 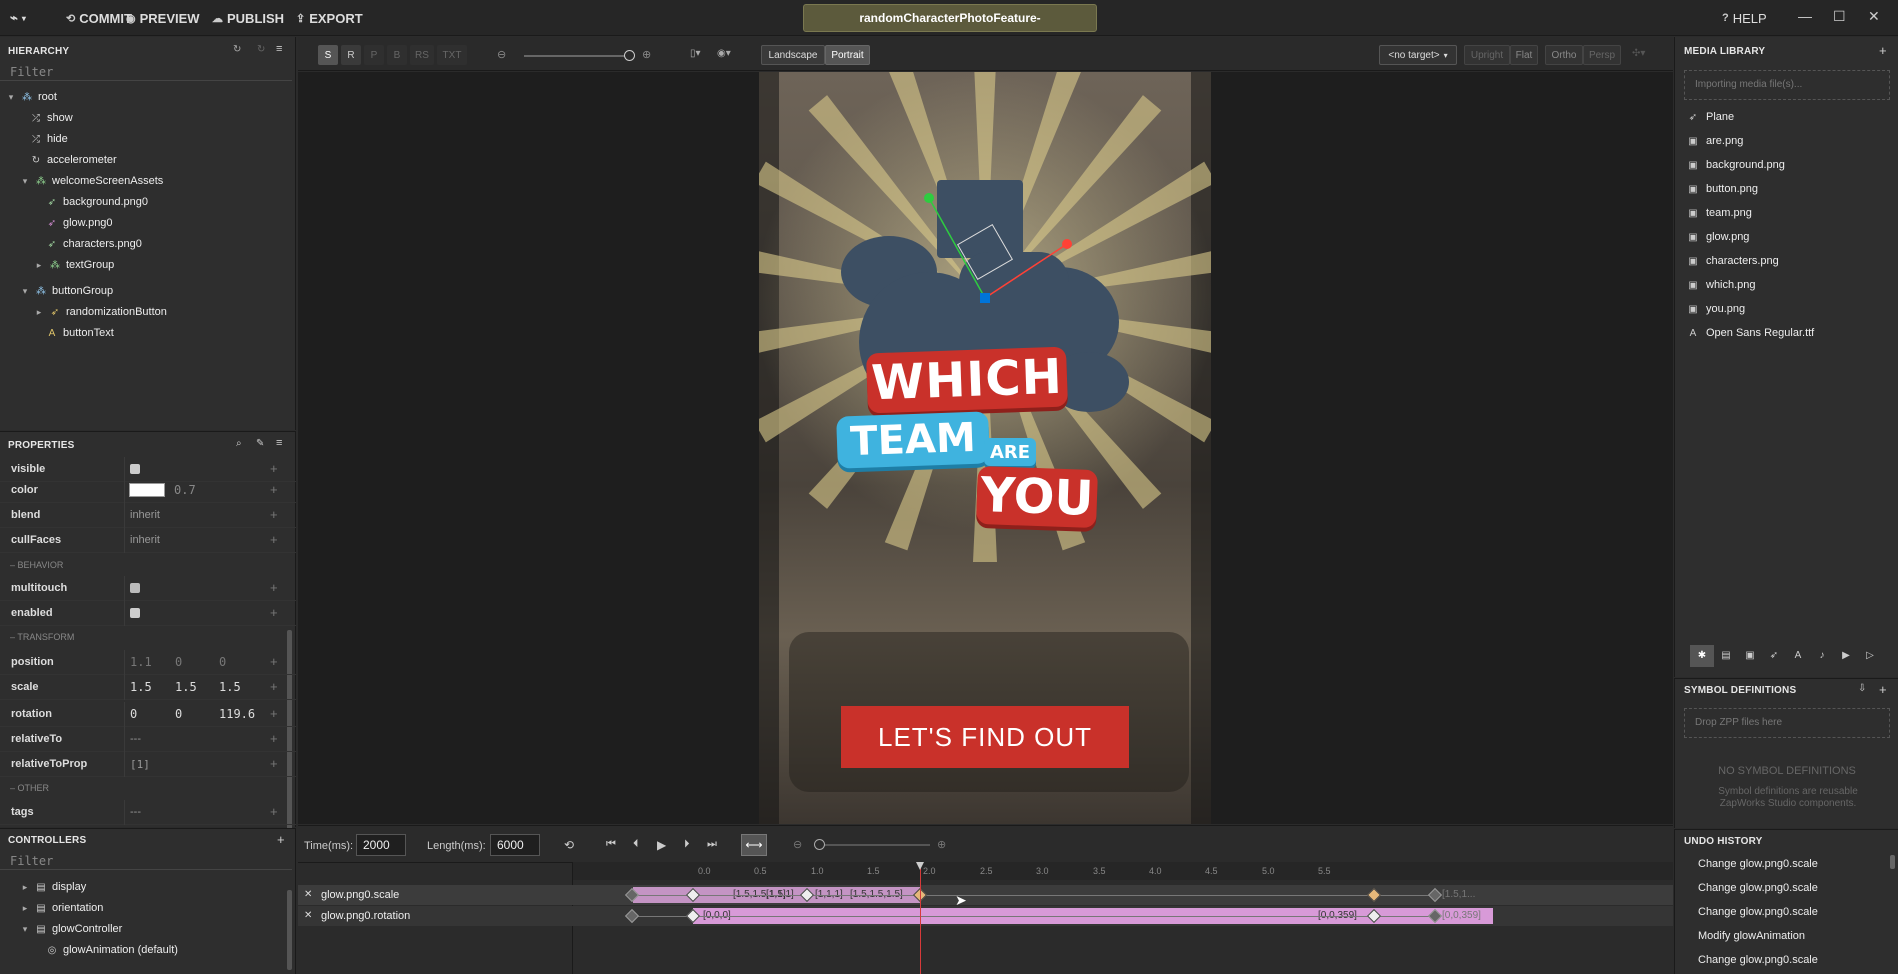 What do you see at coordinates (281, 839) in the screenshot?
I see `add-controller-icon: +` at bounding box center [281, 839].